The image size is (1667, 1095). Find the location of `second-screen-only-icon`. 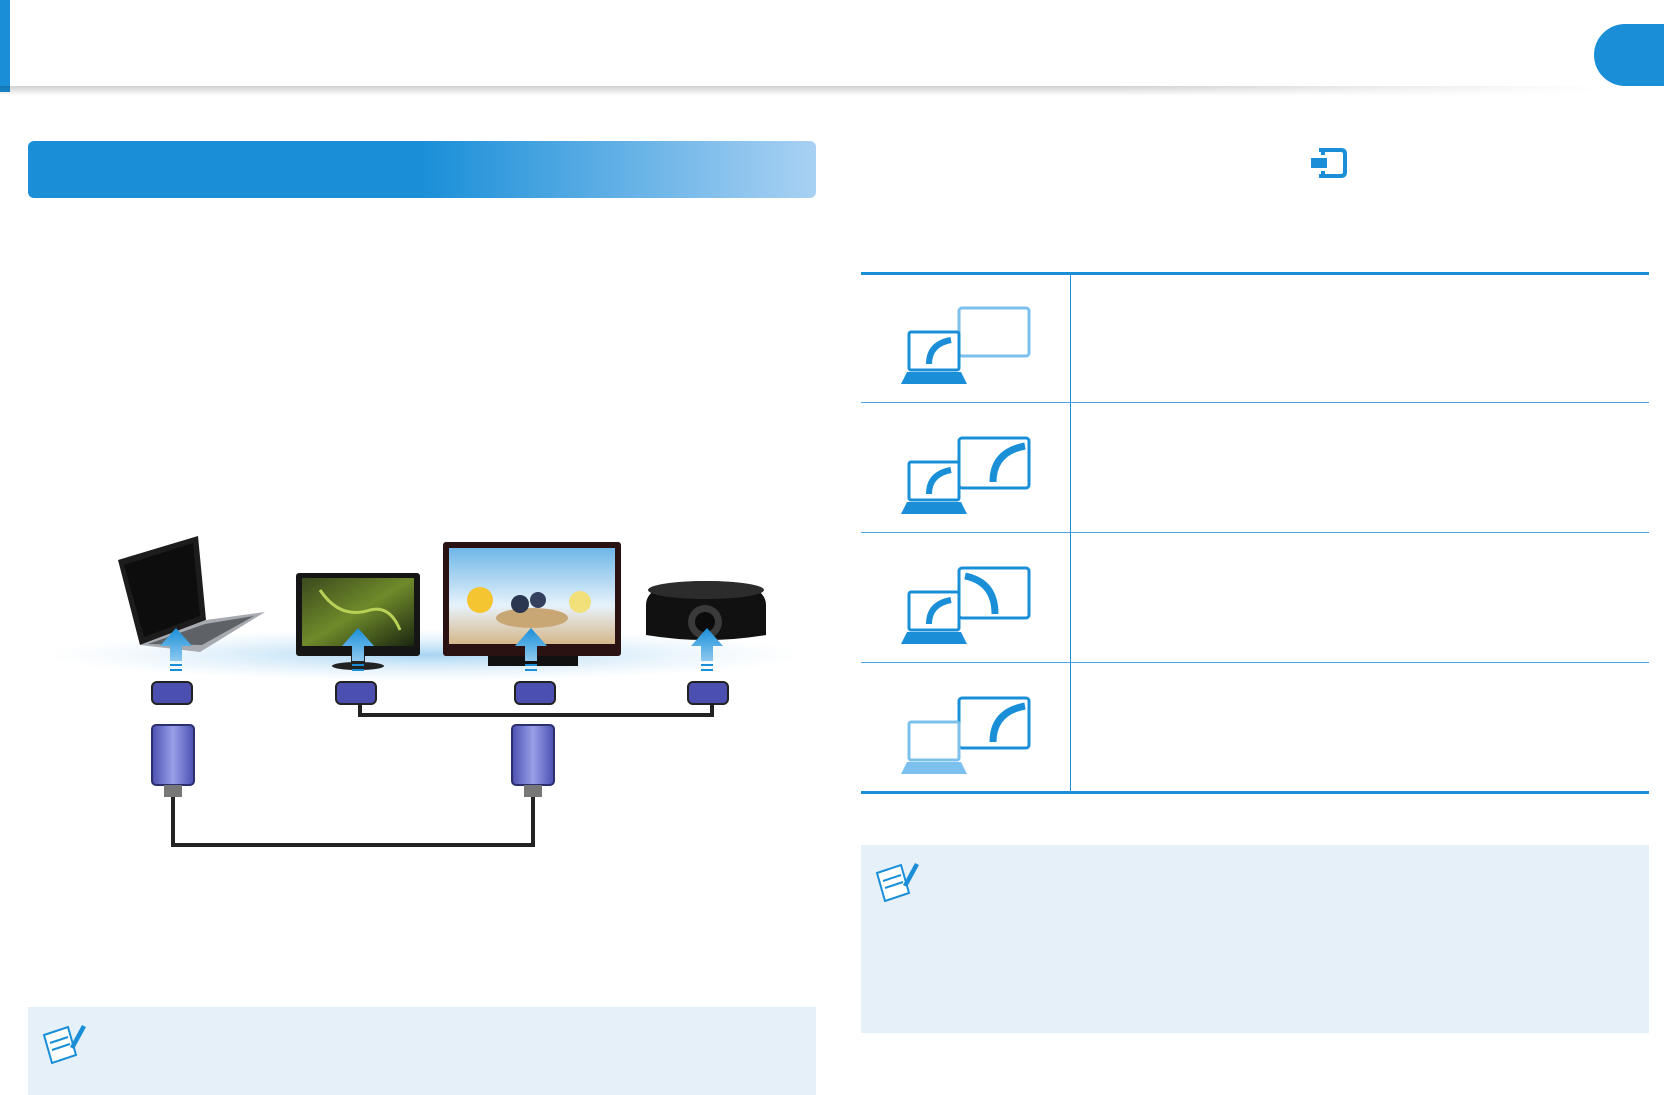

second-screen-only-icon is located at coordinates (966, 735).